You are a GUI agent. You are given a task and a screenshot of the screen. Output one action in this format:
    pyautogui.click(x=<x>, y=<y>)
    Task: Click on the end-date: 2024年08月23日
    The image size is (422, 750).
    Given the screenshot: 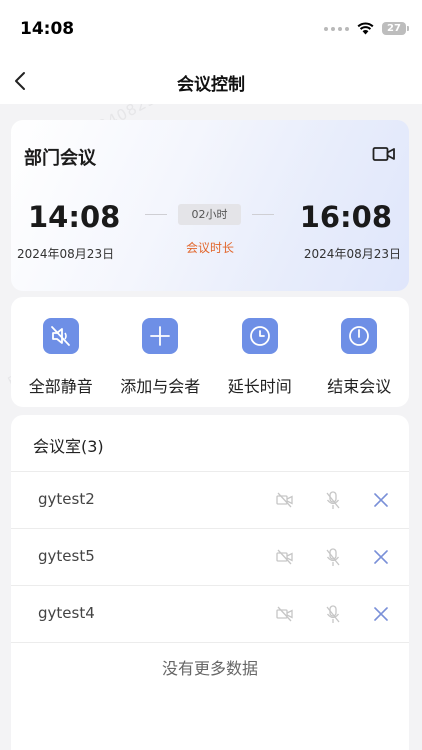 What is the action you would take?
    pyautogui.click(x=352, y=254)
    